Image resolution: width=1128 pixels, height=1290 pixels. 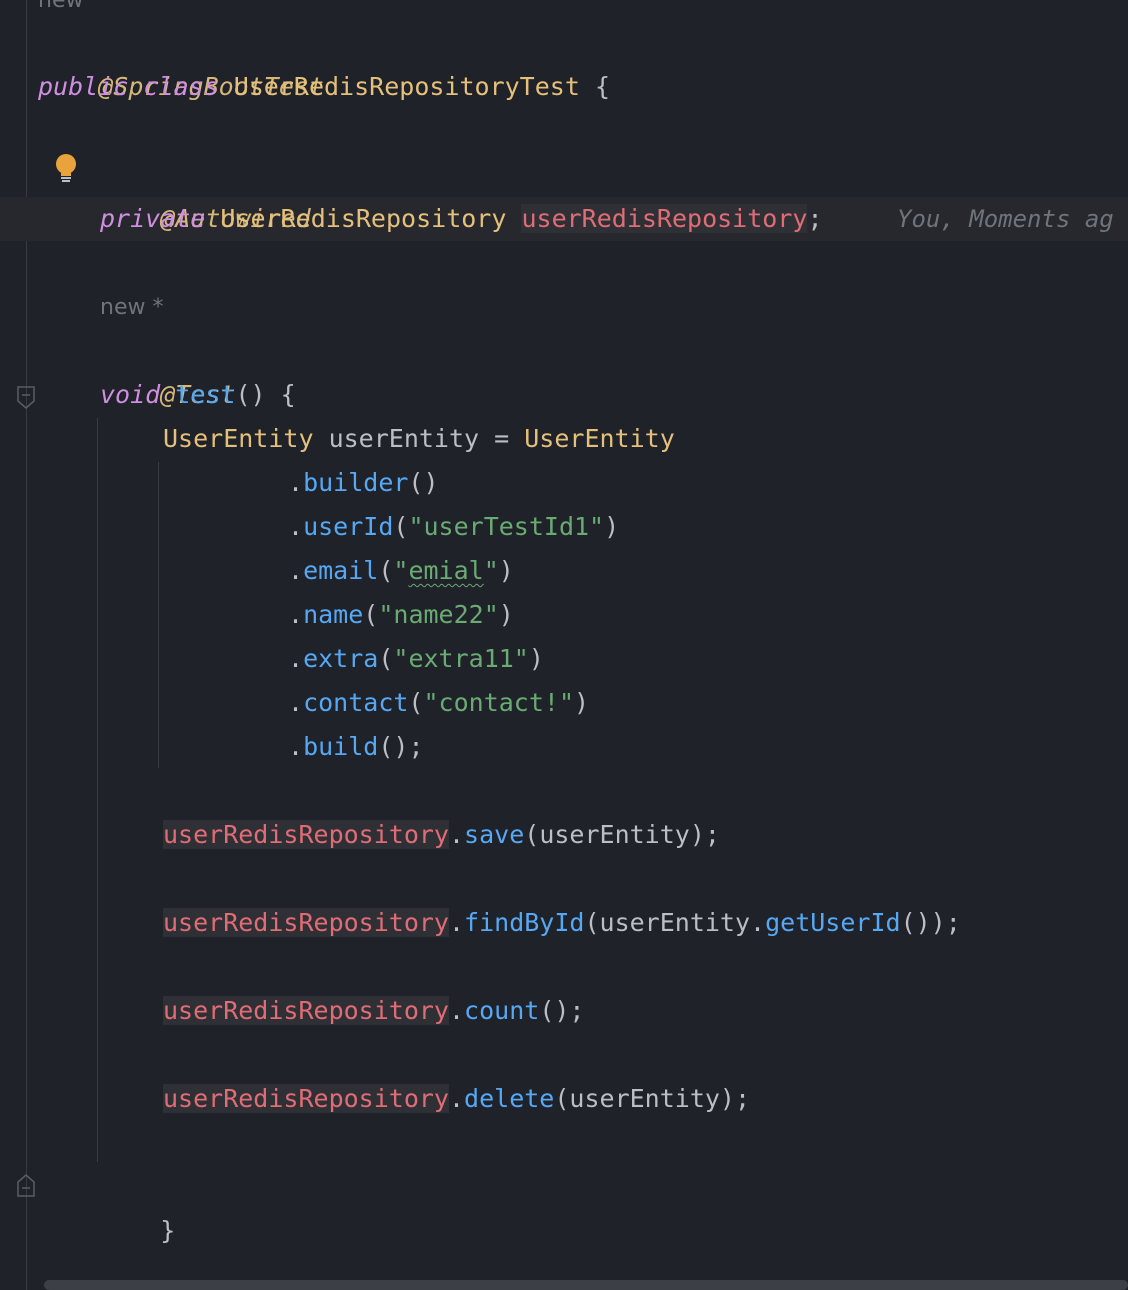 I want to click on operator: =, so click(x=502, y=438).